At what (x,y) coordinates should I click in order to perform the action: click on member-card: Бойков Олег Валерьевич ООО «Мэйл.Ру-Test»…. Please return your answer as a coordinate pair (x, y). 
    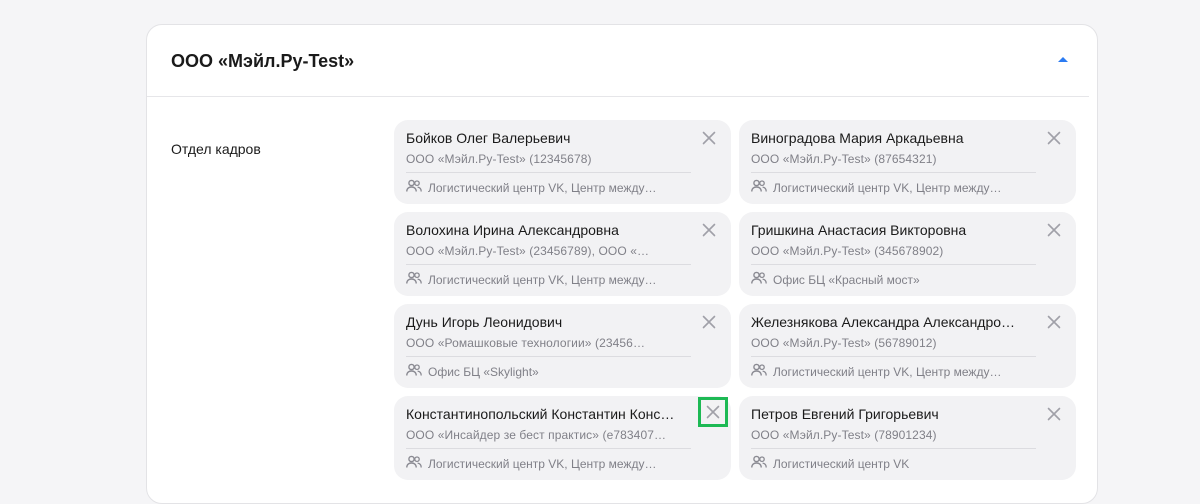
    Looking at the image, I should click on (562, 162).